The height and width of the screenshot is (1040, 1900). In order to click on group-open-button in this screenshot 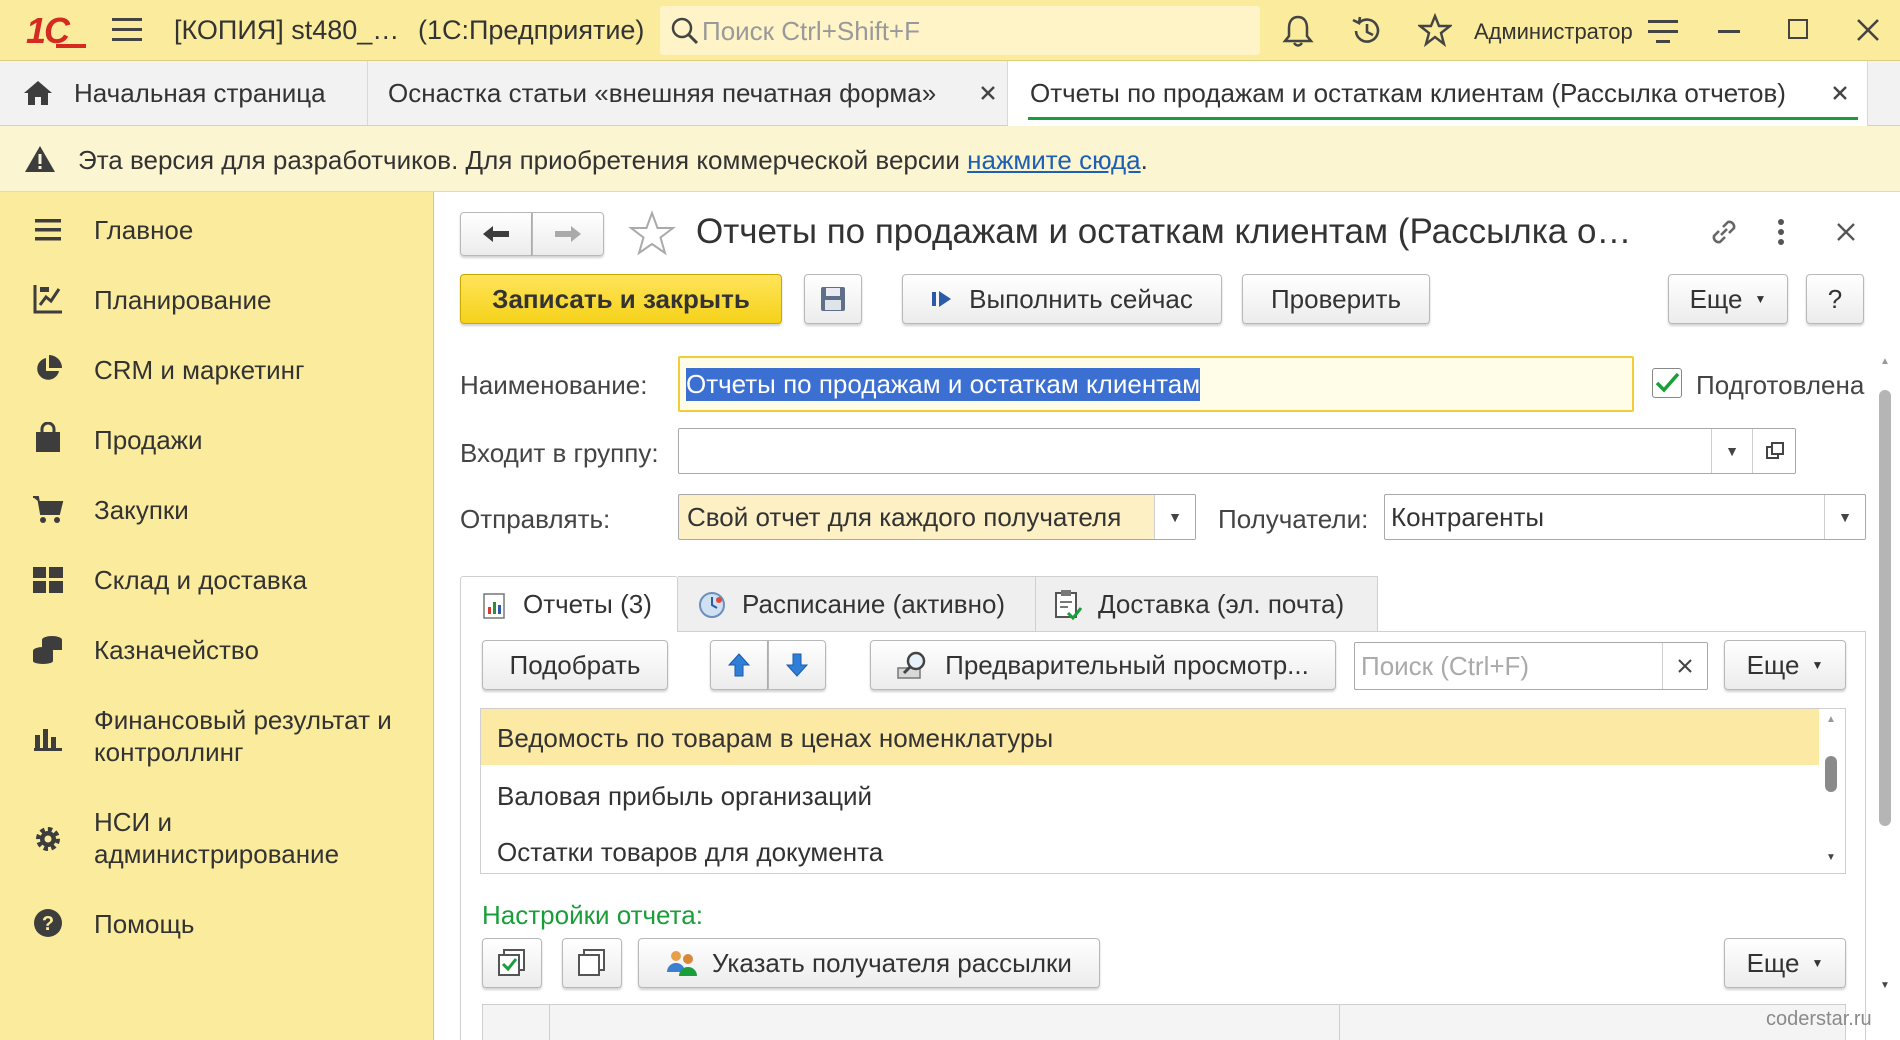, I will do `click(1775, 451)`.